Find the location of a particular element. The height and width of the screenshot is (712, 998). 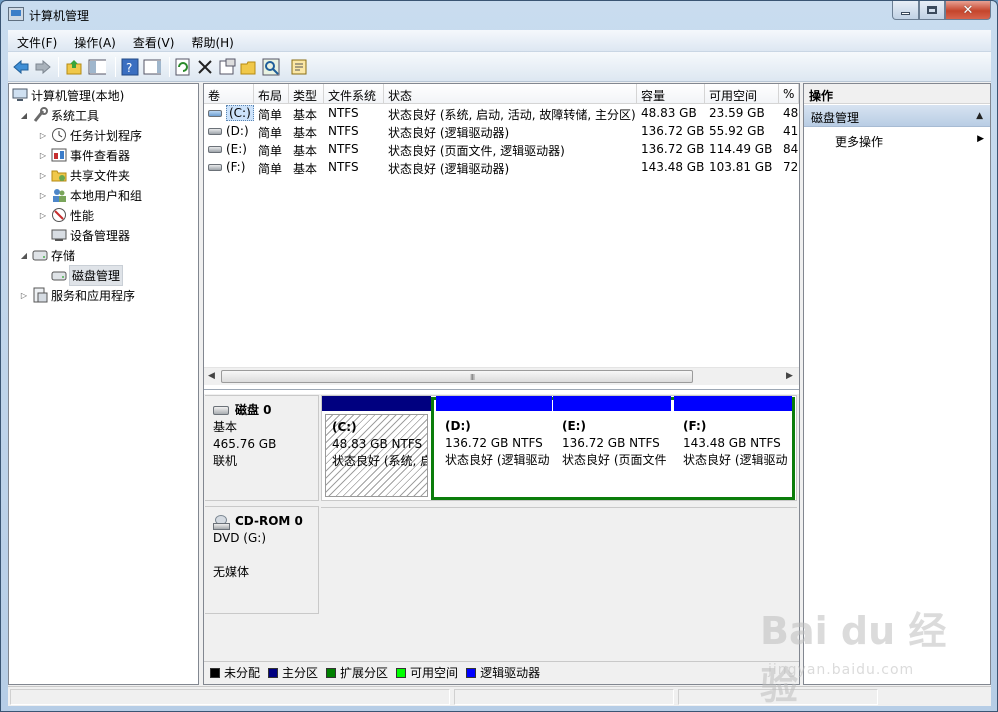

partition-d: (D:) 136.72 GB NTFS 状态良好 (逻辑驱动 is located at coordinates (494, 448).